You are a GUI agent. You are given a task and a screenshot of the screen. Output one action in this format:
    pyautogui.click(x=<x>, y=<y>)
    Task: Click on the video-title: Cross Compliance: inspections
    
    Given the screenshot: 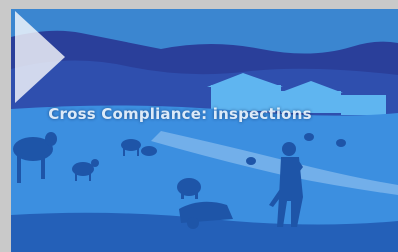 What is the action you would take?
    pyautogui.click(x=180, y=114)
    